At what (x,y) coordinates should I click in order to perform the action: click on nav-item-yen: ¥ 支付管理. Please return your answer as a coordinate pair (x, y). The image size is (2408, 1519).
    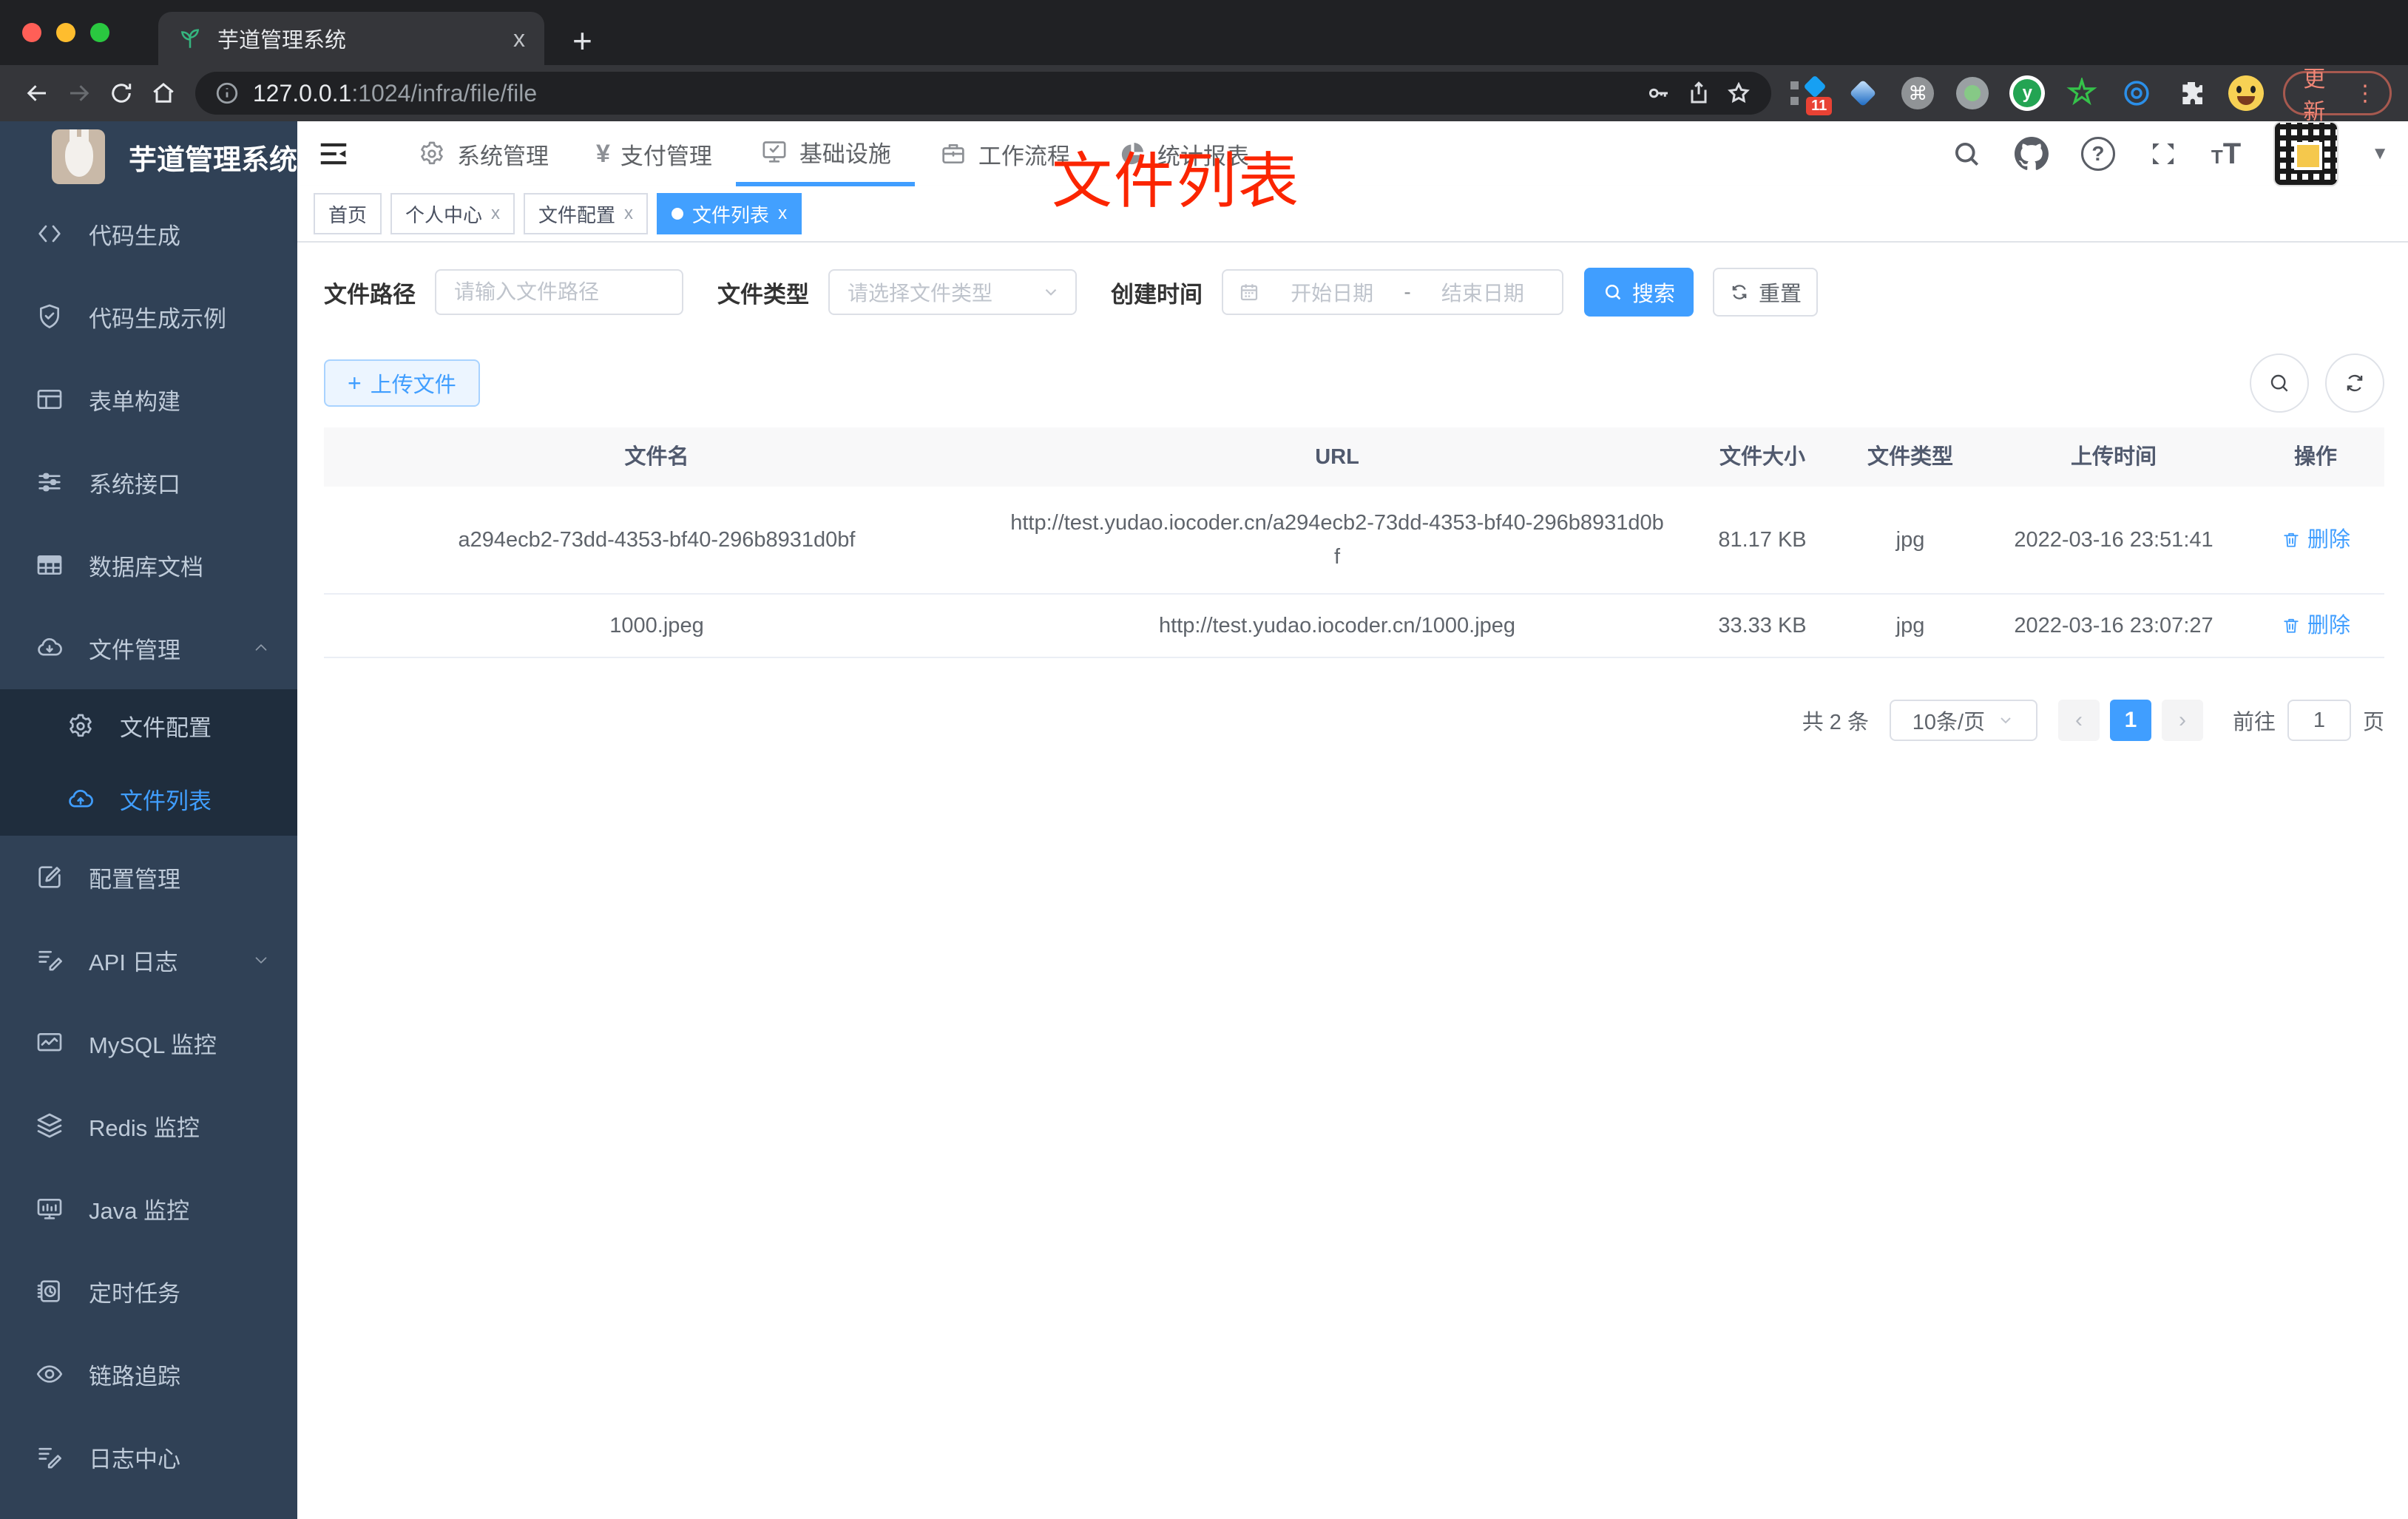
    Looking at the image, I should click on (654, 153).